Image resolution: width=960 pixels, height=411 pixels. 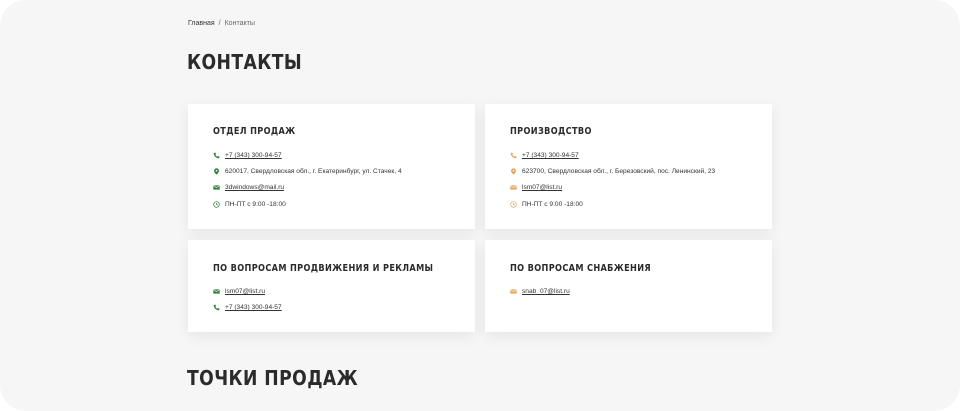 I want to click on page-title: КОНТАКТЫ, so click(x=245, y=62).